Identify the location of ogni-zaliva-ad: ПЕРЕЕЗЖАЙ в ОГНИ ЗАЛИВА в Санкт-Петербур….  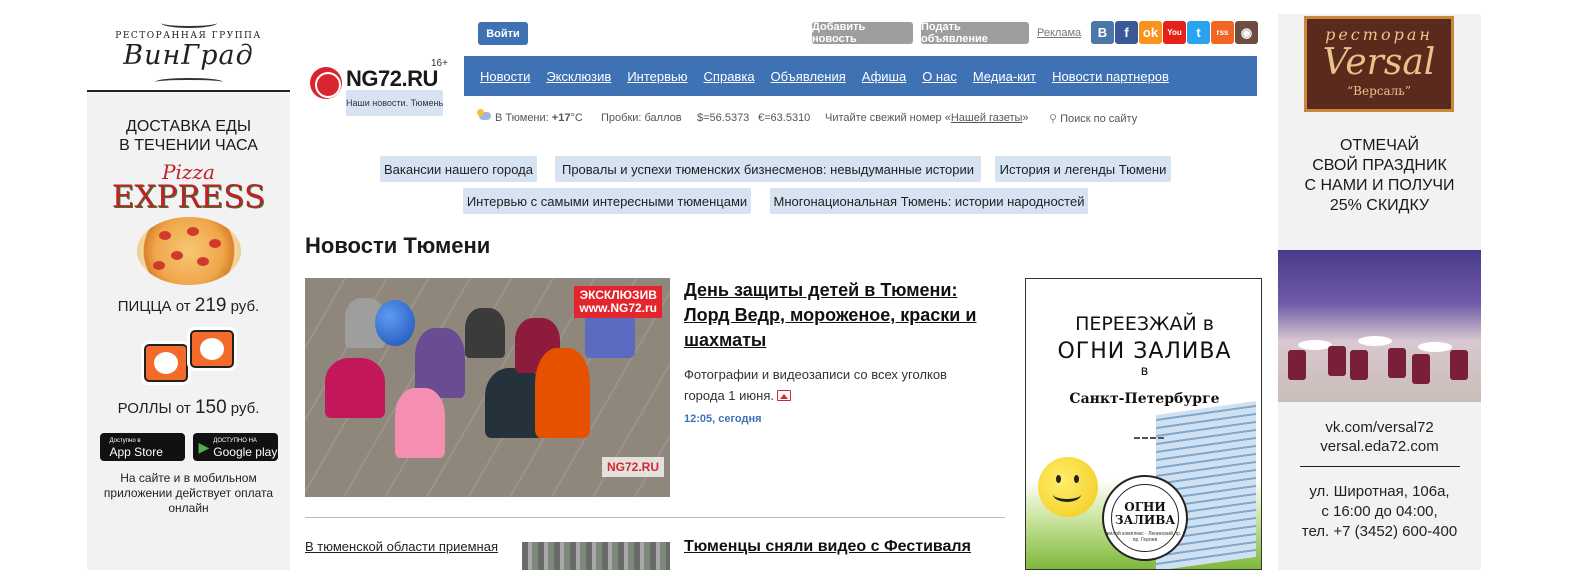
(1143, 424).